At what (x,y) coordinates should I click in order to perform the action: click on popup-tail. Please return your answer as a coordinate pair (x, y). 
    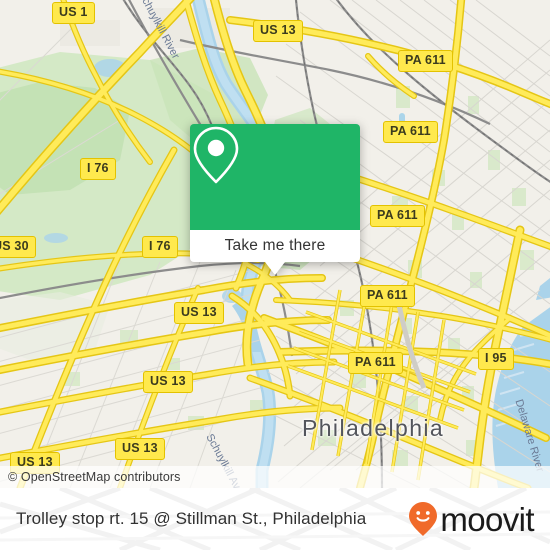
    Looking at the image, I should click on (275, 268).